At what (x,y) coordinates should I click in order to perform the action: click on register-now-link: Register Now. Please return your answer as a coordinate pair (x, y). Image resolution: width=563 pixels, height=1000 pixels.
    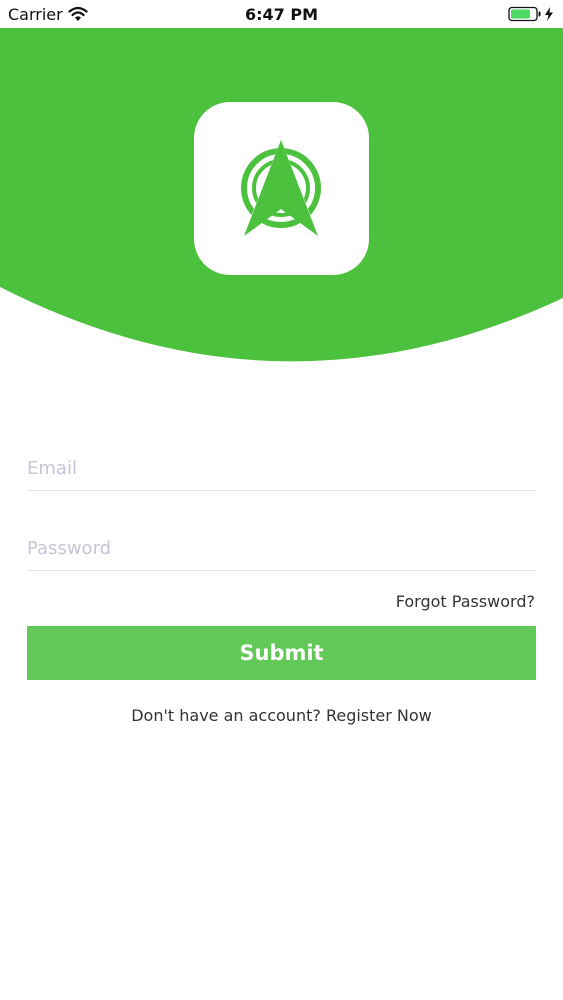
    Looking at the image, I should click on (379, 715).